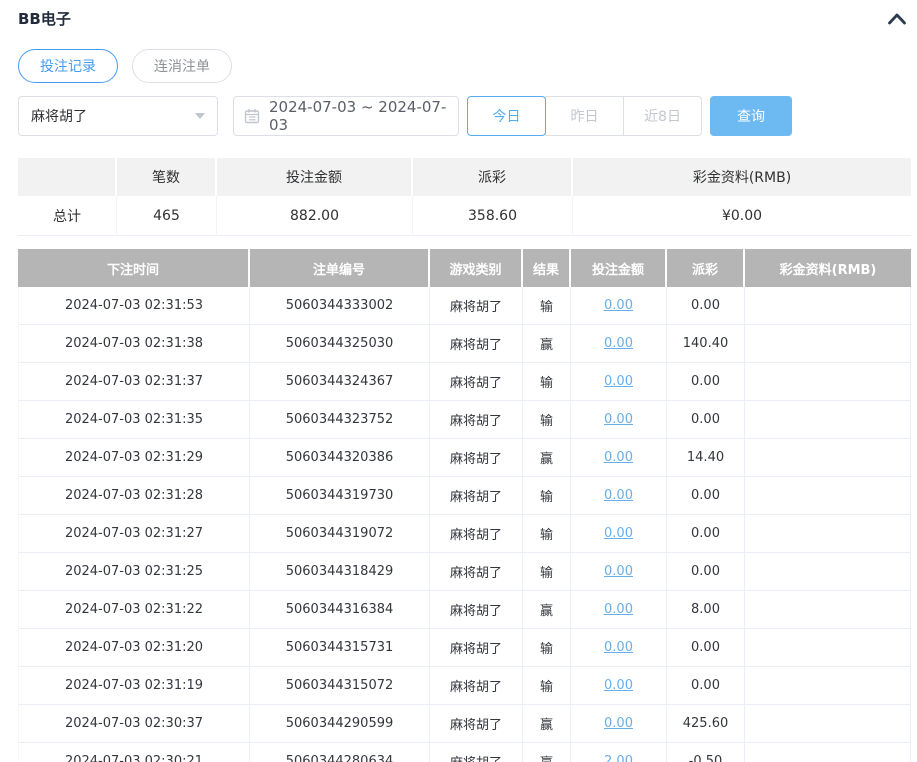  I want to click on page-title: BB电子, so click(44, 19).